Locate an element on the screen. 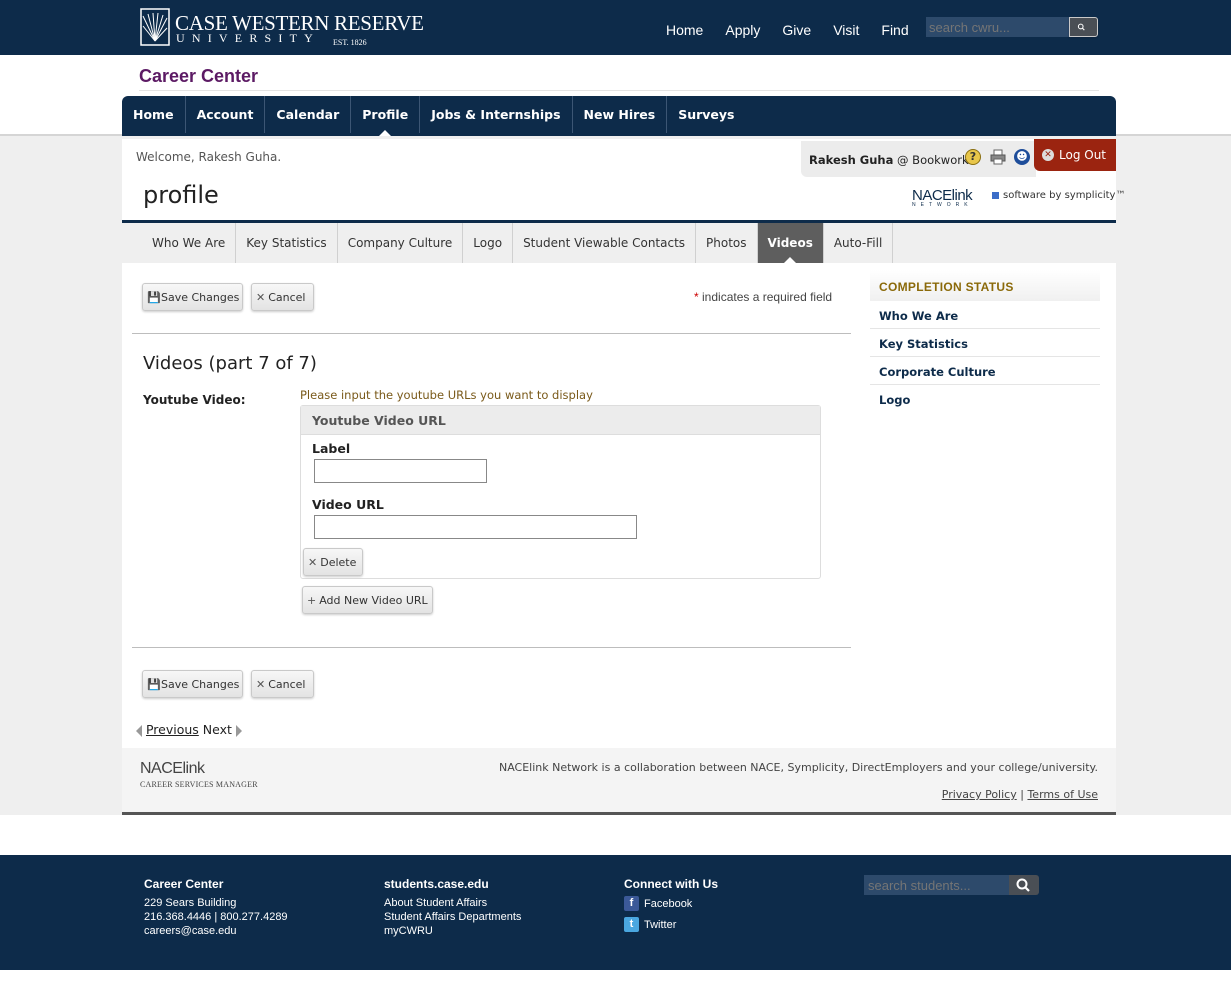 This screenshot has width=1231, height=990. delete-label: Delete is located at coordinates (338, 562).